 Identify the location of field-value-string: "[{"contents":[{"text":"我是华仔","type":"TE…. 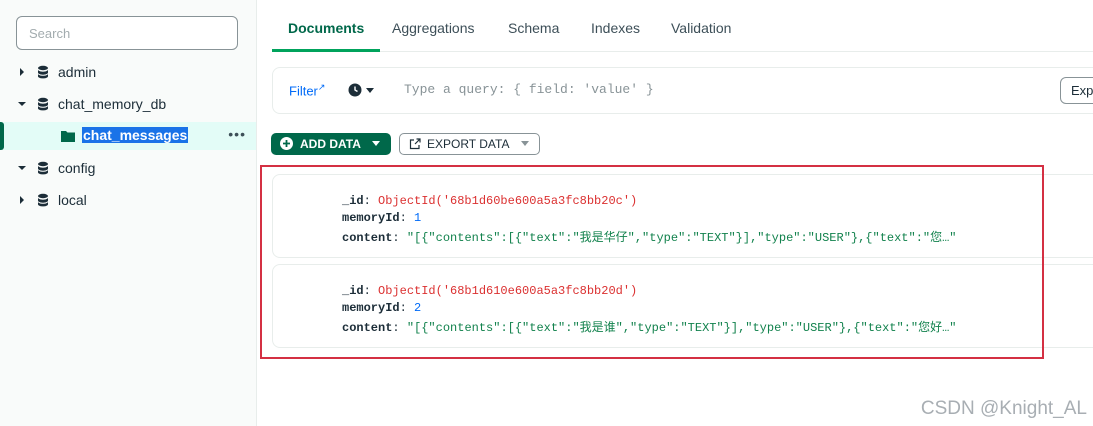
(681, 238).